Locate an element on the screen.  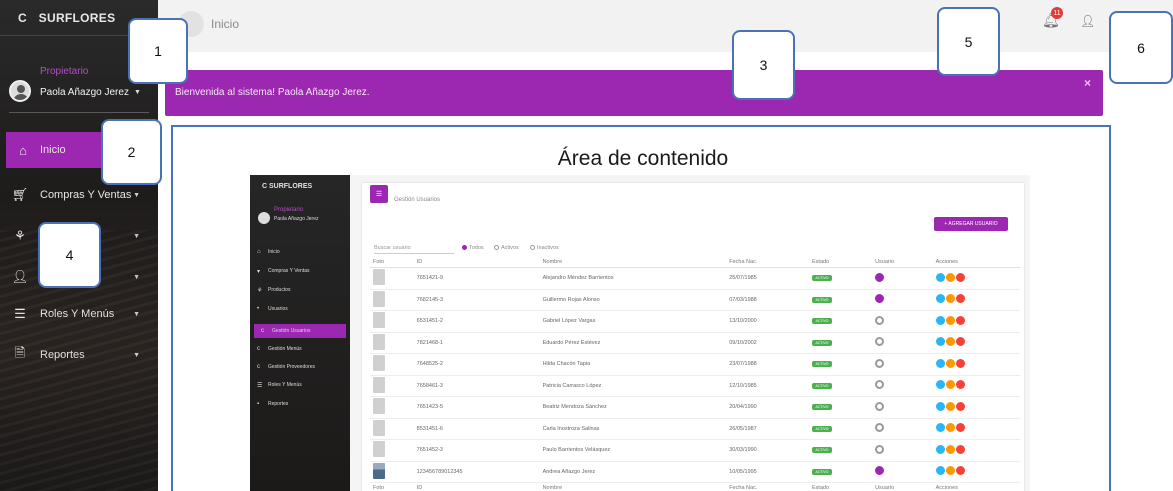
column-header: Nombre is located at coordinates (633, 262).